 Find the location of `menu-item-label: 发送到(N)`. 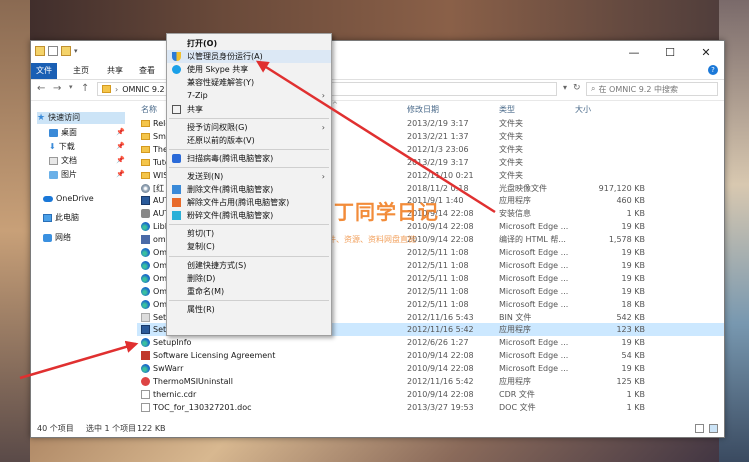

menu-item-label: 发送到(N) is located at coordinates (205, 176).